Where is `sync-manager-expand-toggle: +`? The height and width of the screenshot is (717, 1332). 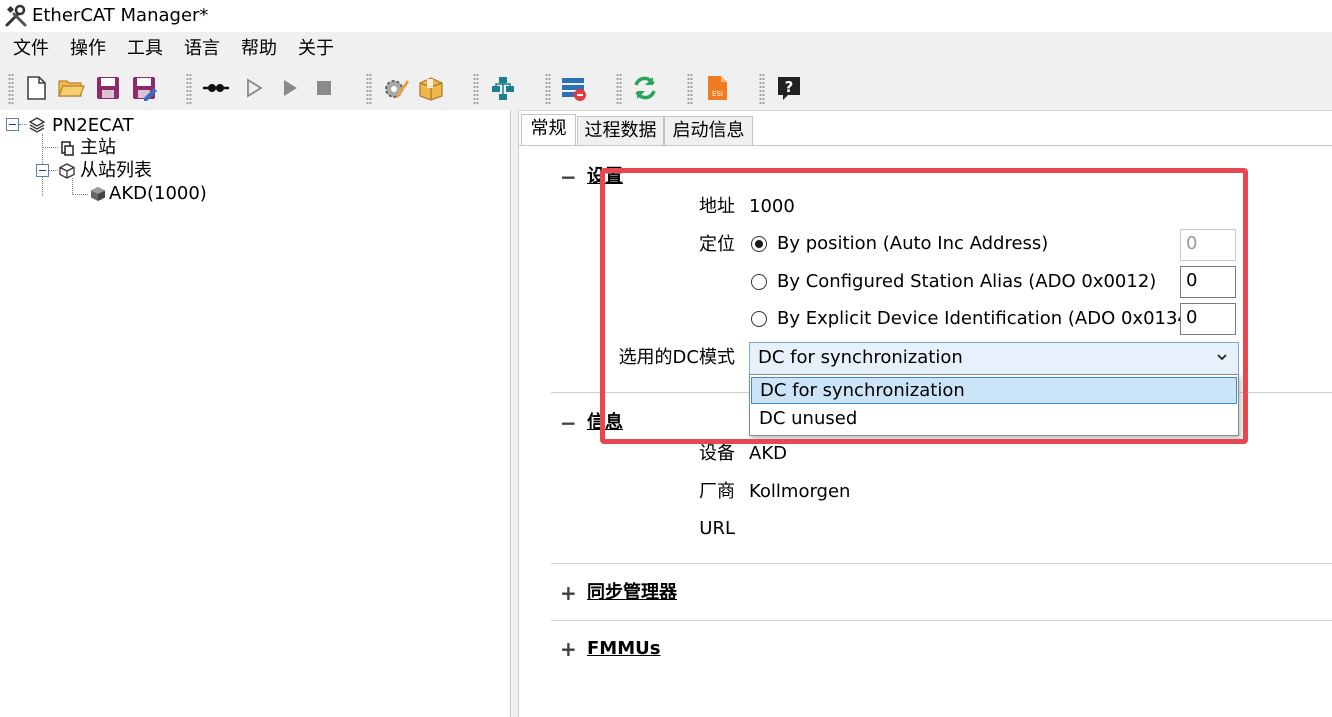 sync-manager-expand-toggle: + is located at coordinates (568, 593).